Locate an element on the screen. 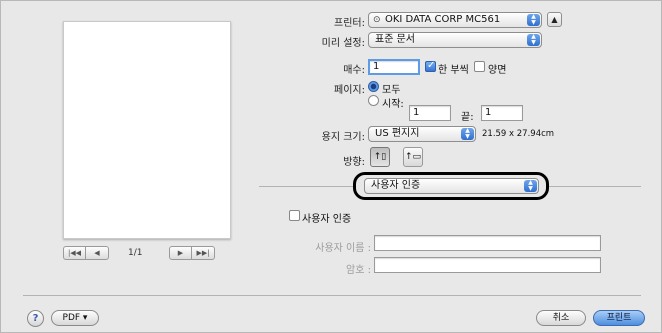 Image resolution: width=662 pixels, height=333 pixels. portrait-icon: ↑▯ is located at coordinates (380, 157).